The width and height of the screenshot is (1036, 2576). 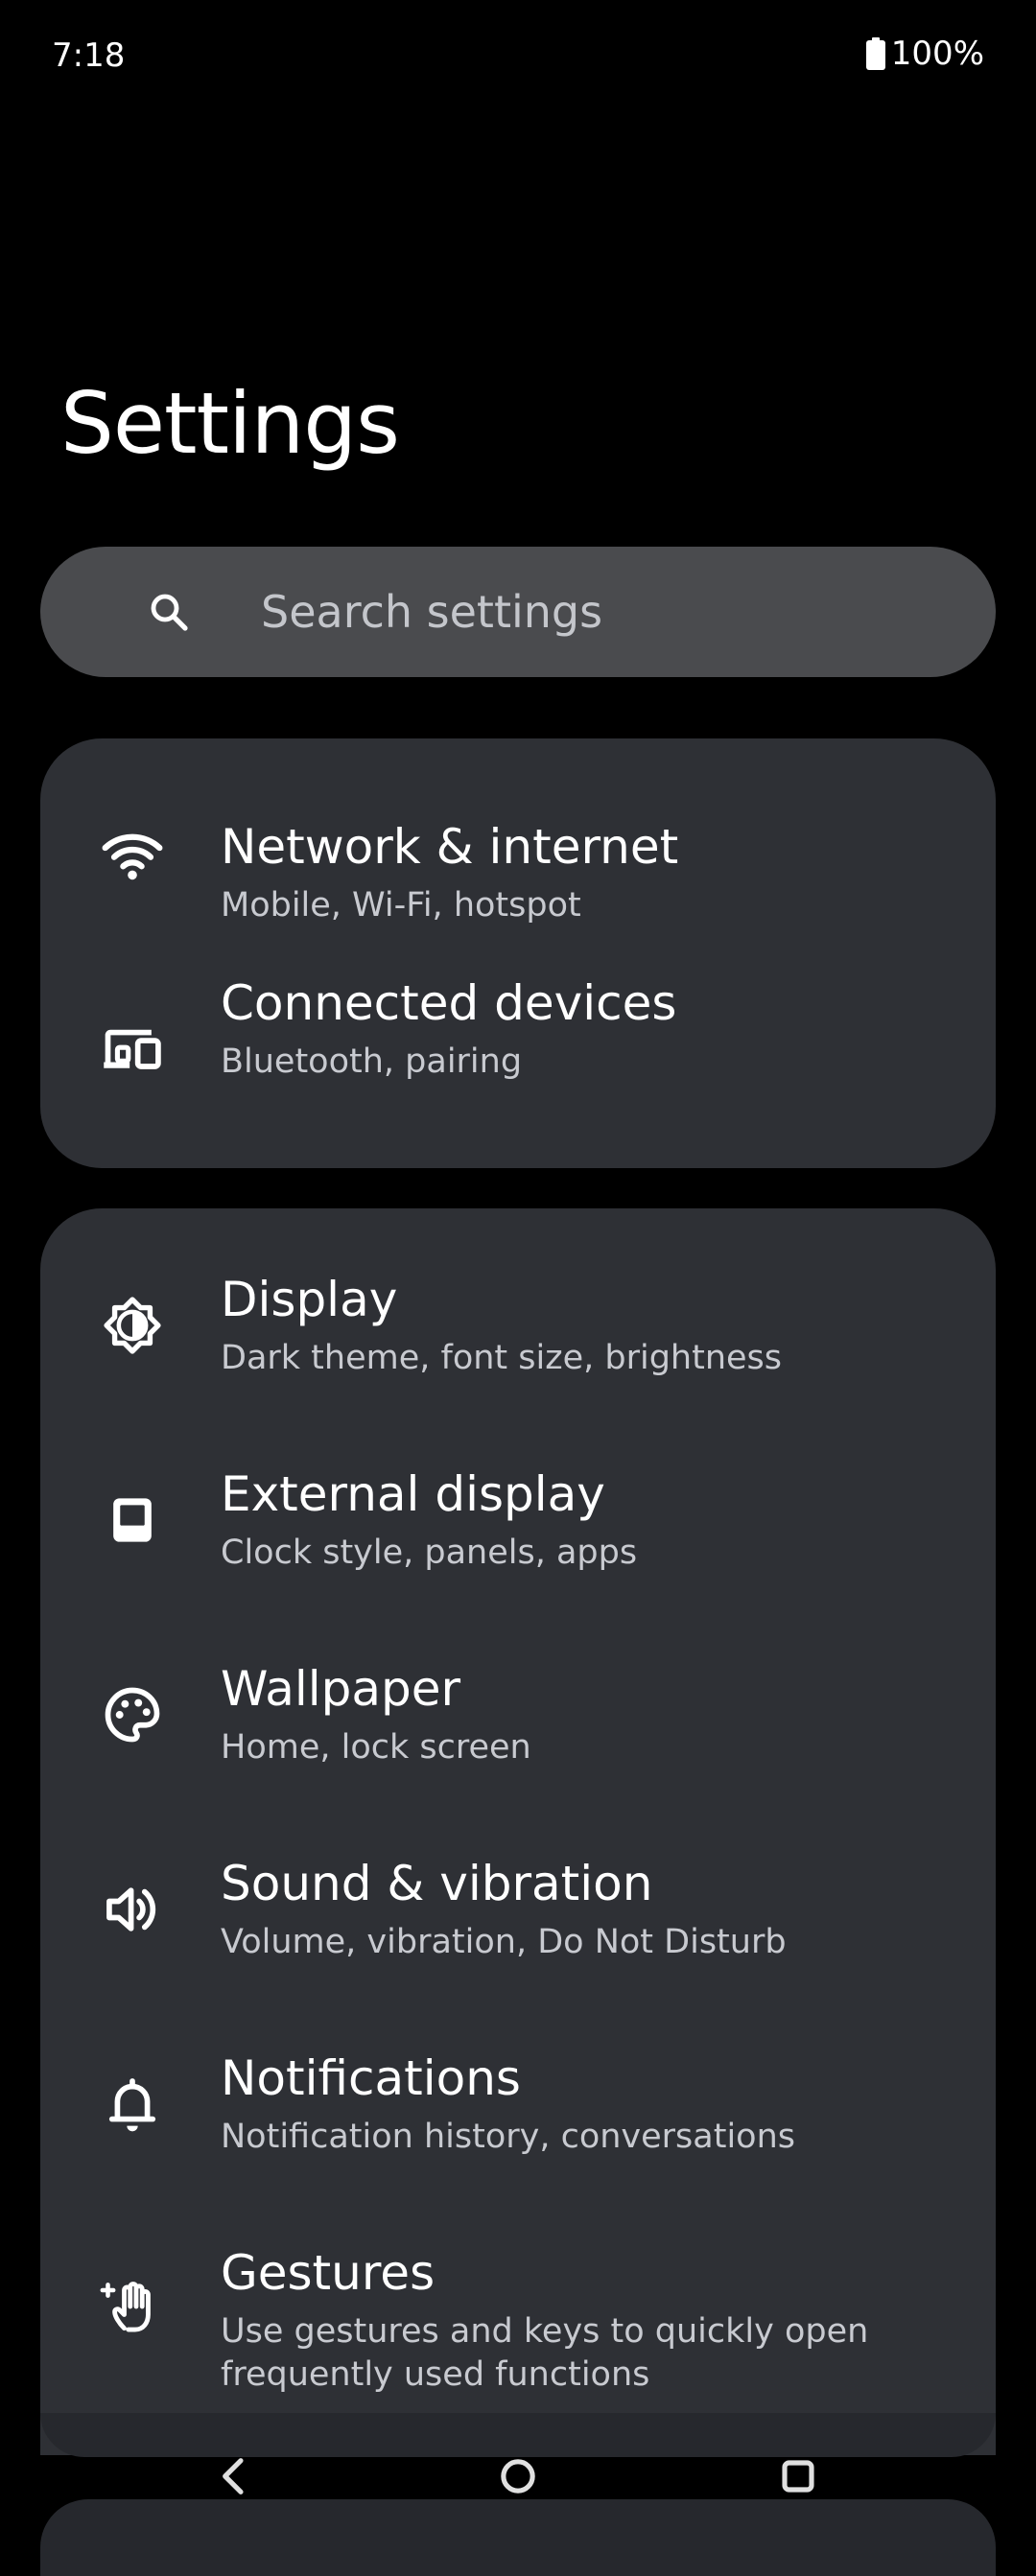 What do you see at coordinates (502, 1358) in the screenshot?
I see `setting-subtitle: Dark theme, font size, brightness` at bounding box center [502, 1358].